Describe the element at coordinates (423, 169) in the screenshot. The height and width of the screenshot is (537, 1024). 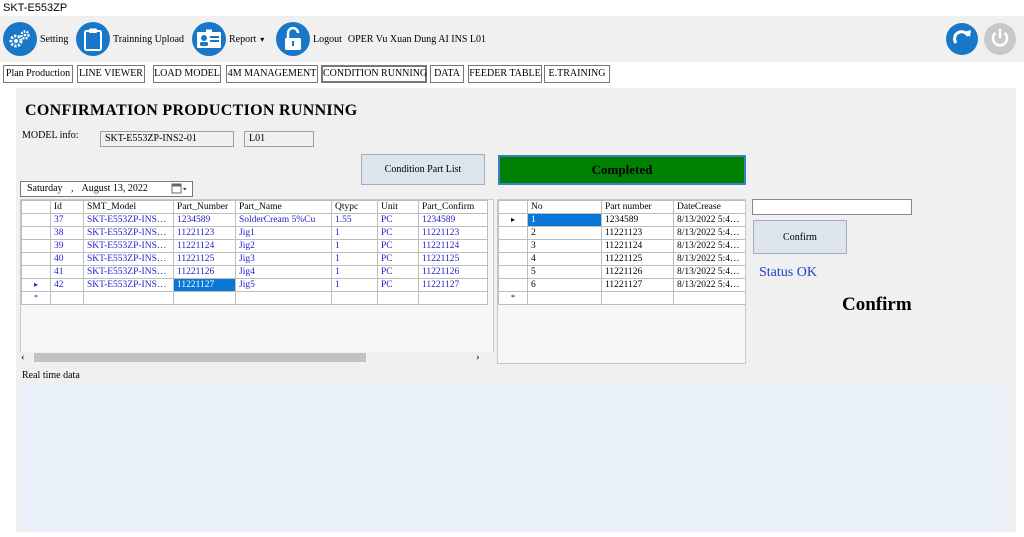
I see `condition-part-list-button: Condition Part List` at that location.